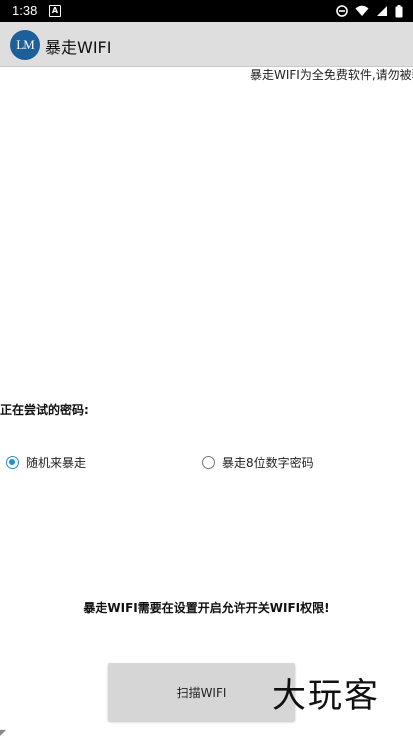 This screenshot has width=413, height=737. What do you see at coordinates (369, 11) in the screenshot?
I see `status-icons` at bounding box center [369, 11].